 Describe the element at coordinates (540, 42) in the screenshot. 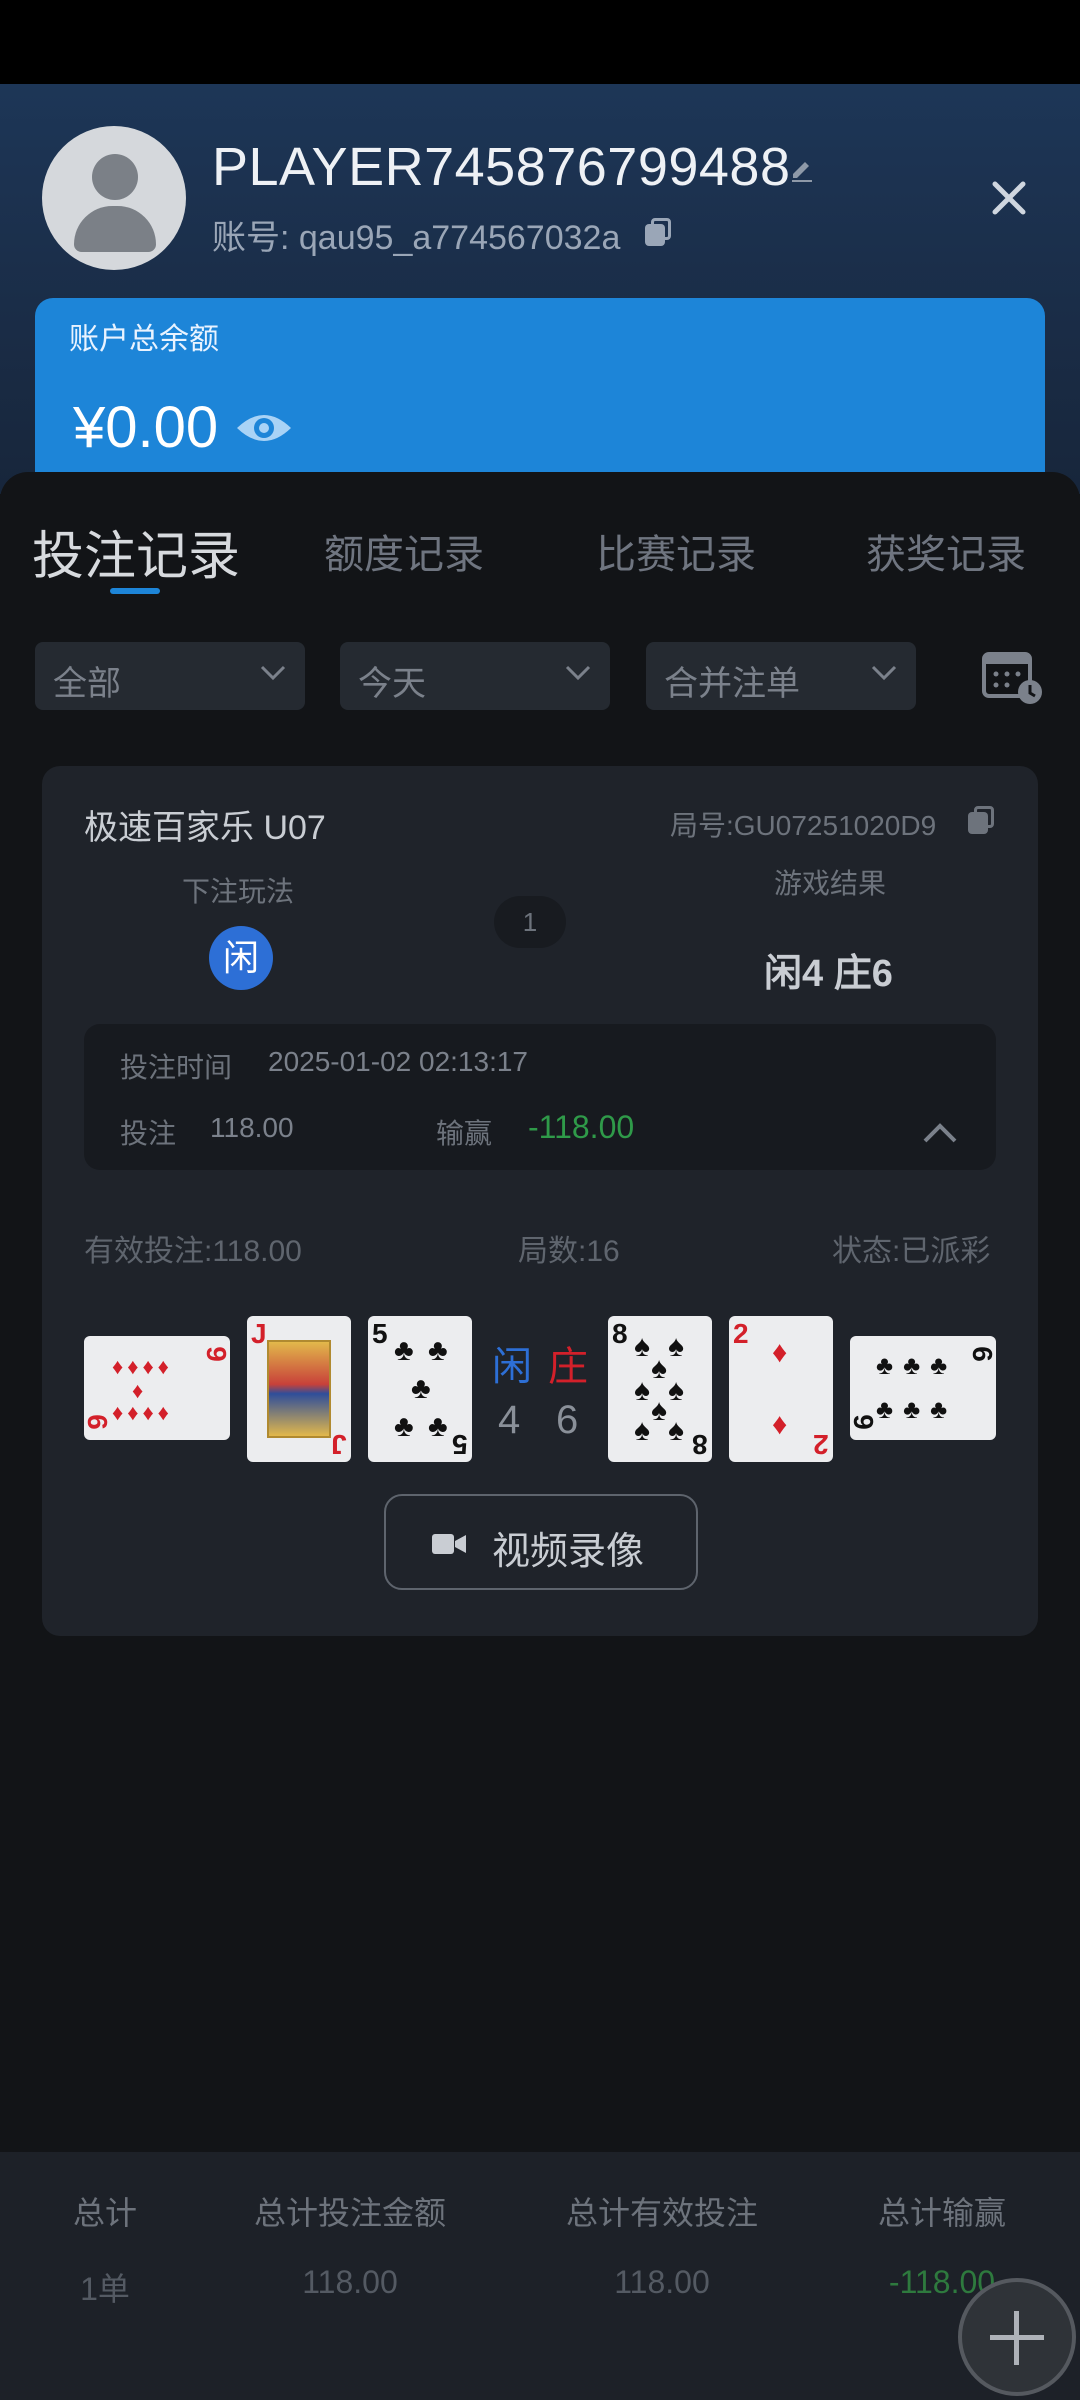

I see `status-bar` at that location.